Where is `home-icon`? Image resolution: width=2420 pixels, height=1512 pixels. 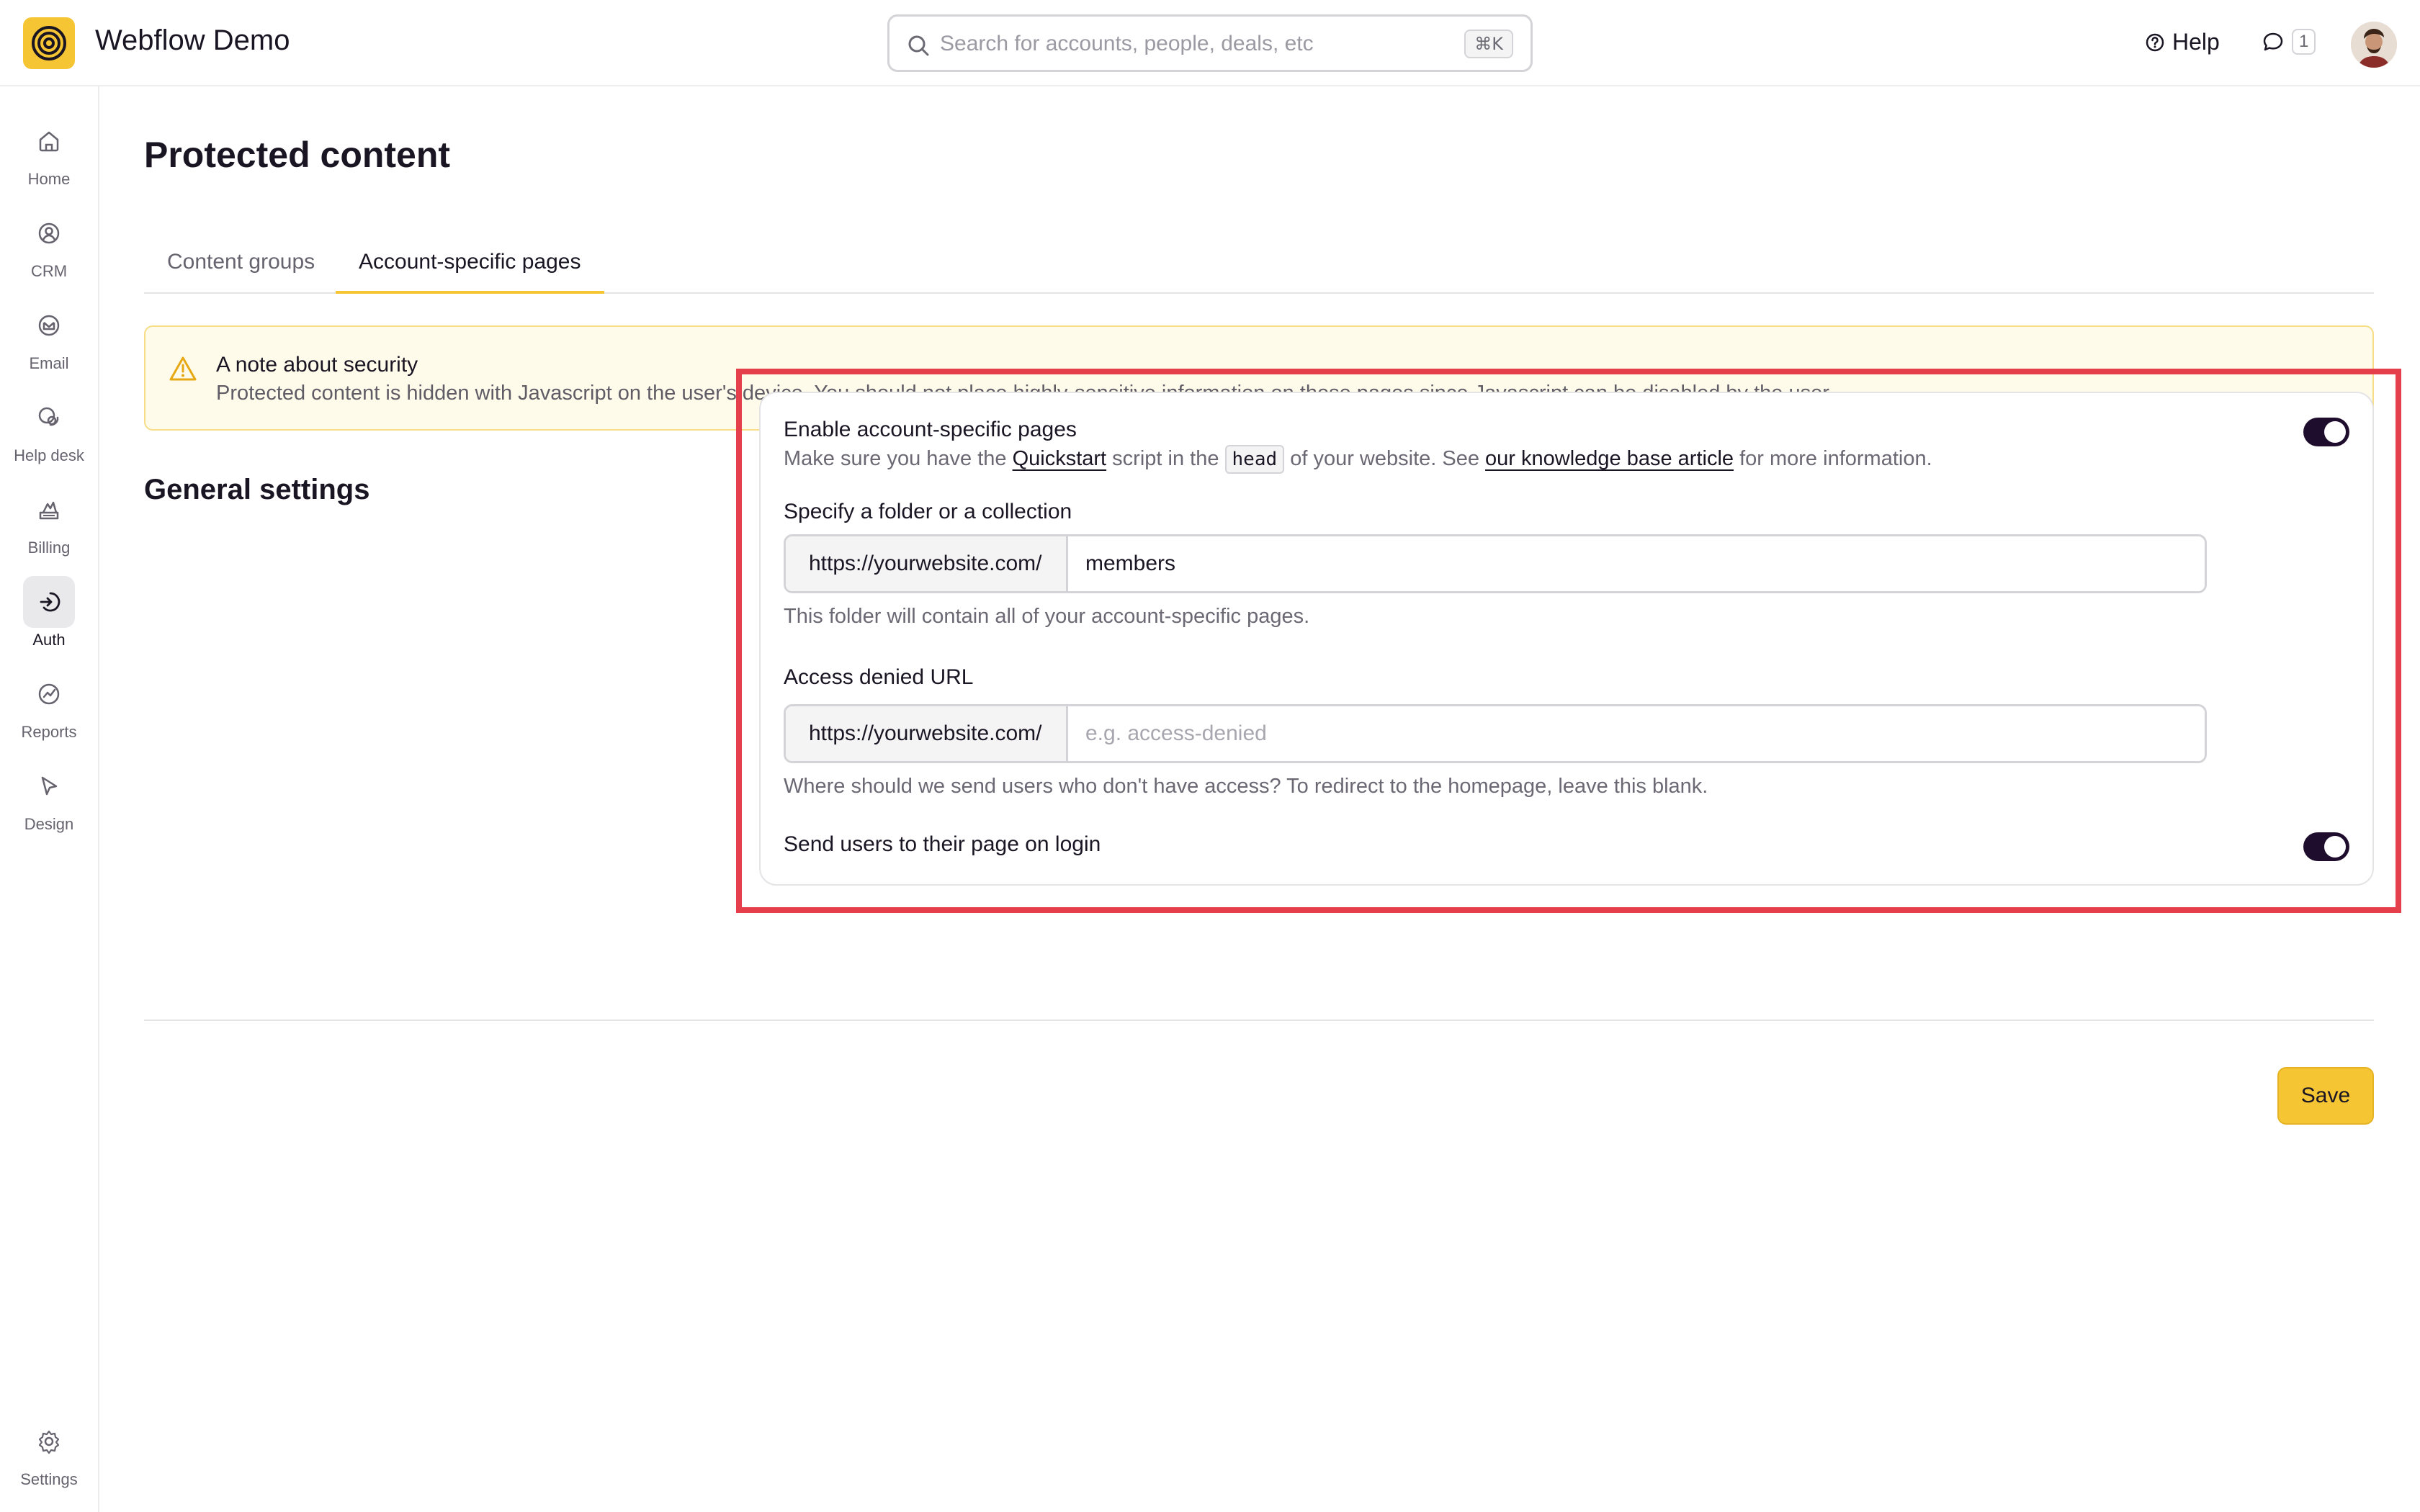
home-icon is located at coordinates (49, 141).